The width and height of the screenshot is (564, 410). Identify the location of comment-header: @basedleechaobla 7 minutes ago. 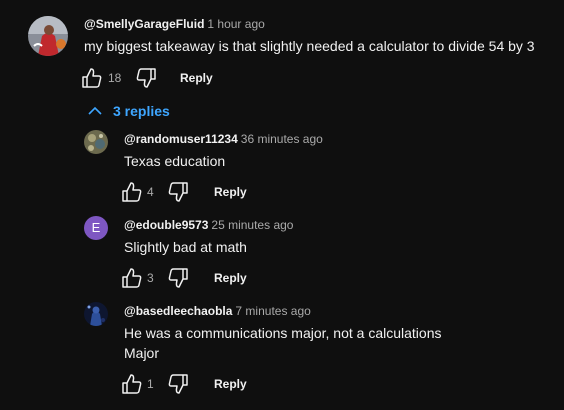
(217, 311).